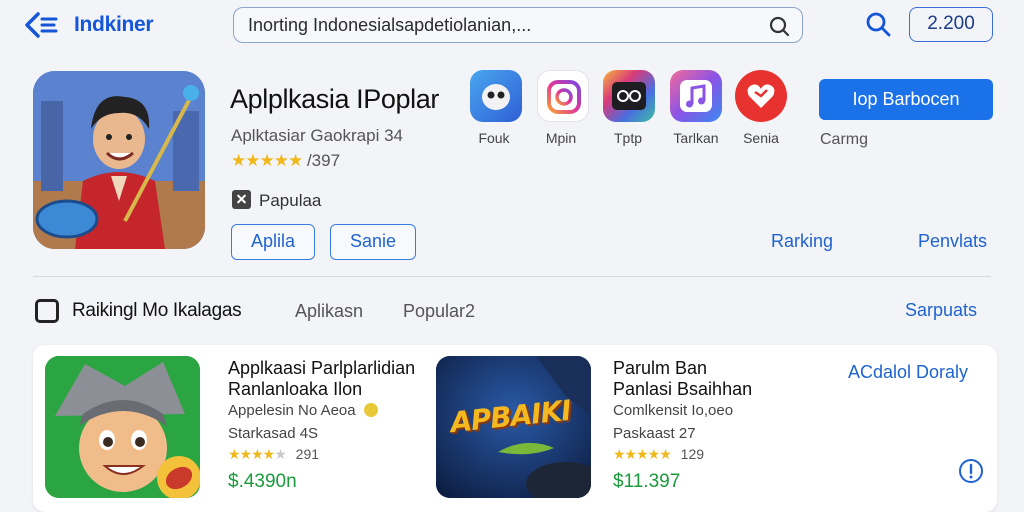 The image size is (1024, 512). Describe the element at coordinates (512, 276) in the screenshot. I see `divider` at that location.